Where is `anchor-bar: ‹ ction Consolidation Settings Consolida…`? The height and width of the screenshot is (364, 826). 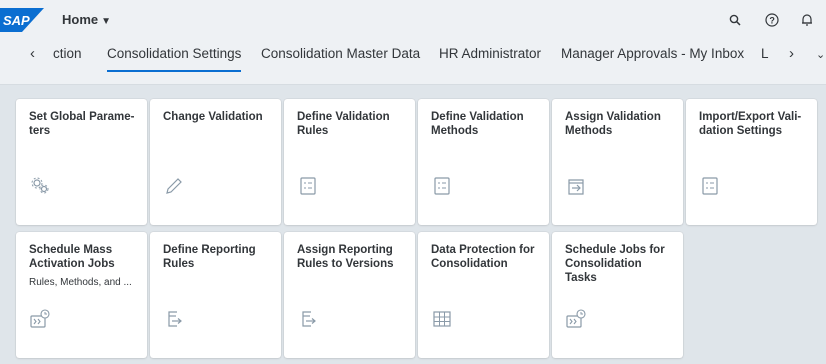
anchor-bar: ‹ ction Consolidation Settings Consolida… is located at coordinates (413, 58).